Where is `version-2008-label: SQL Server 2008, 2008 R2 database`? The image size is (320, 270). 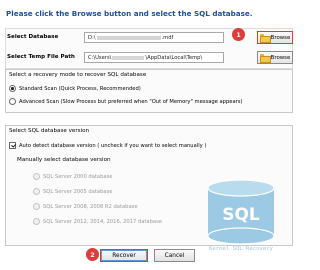 version-2008-label: SQL Server 2008, 2008 R2 database is located at coordinates (90, 206).